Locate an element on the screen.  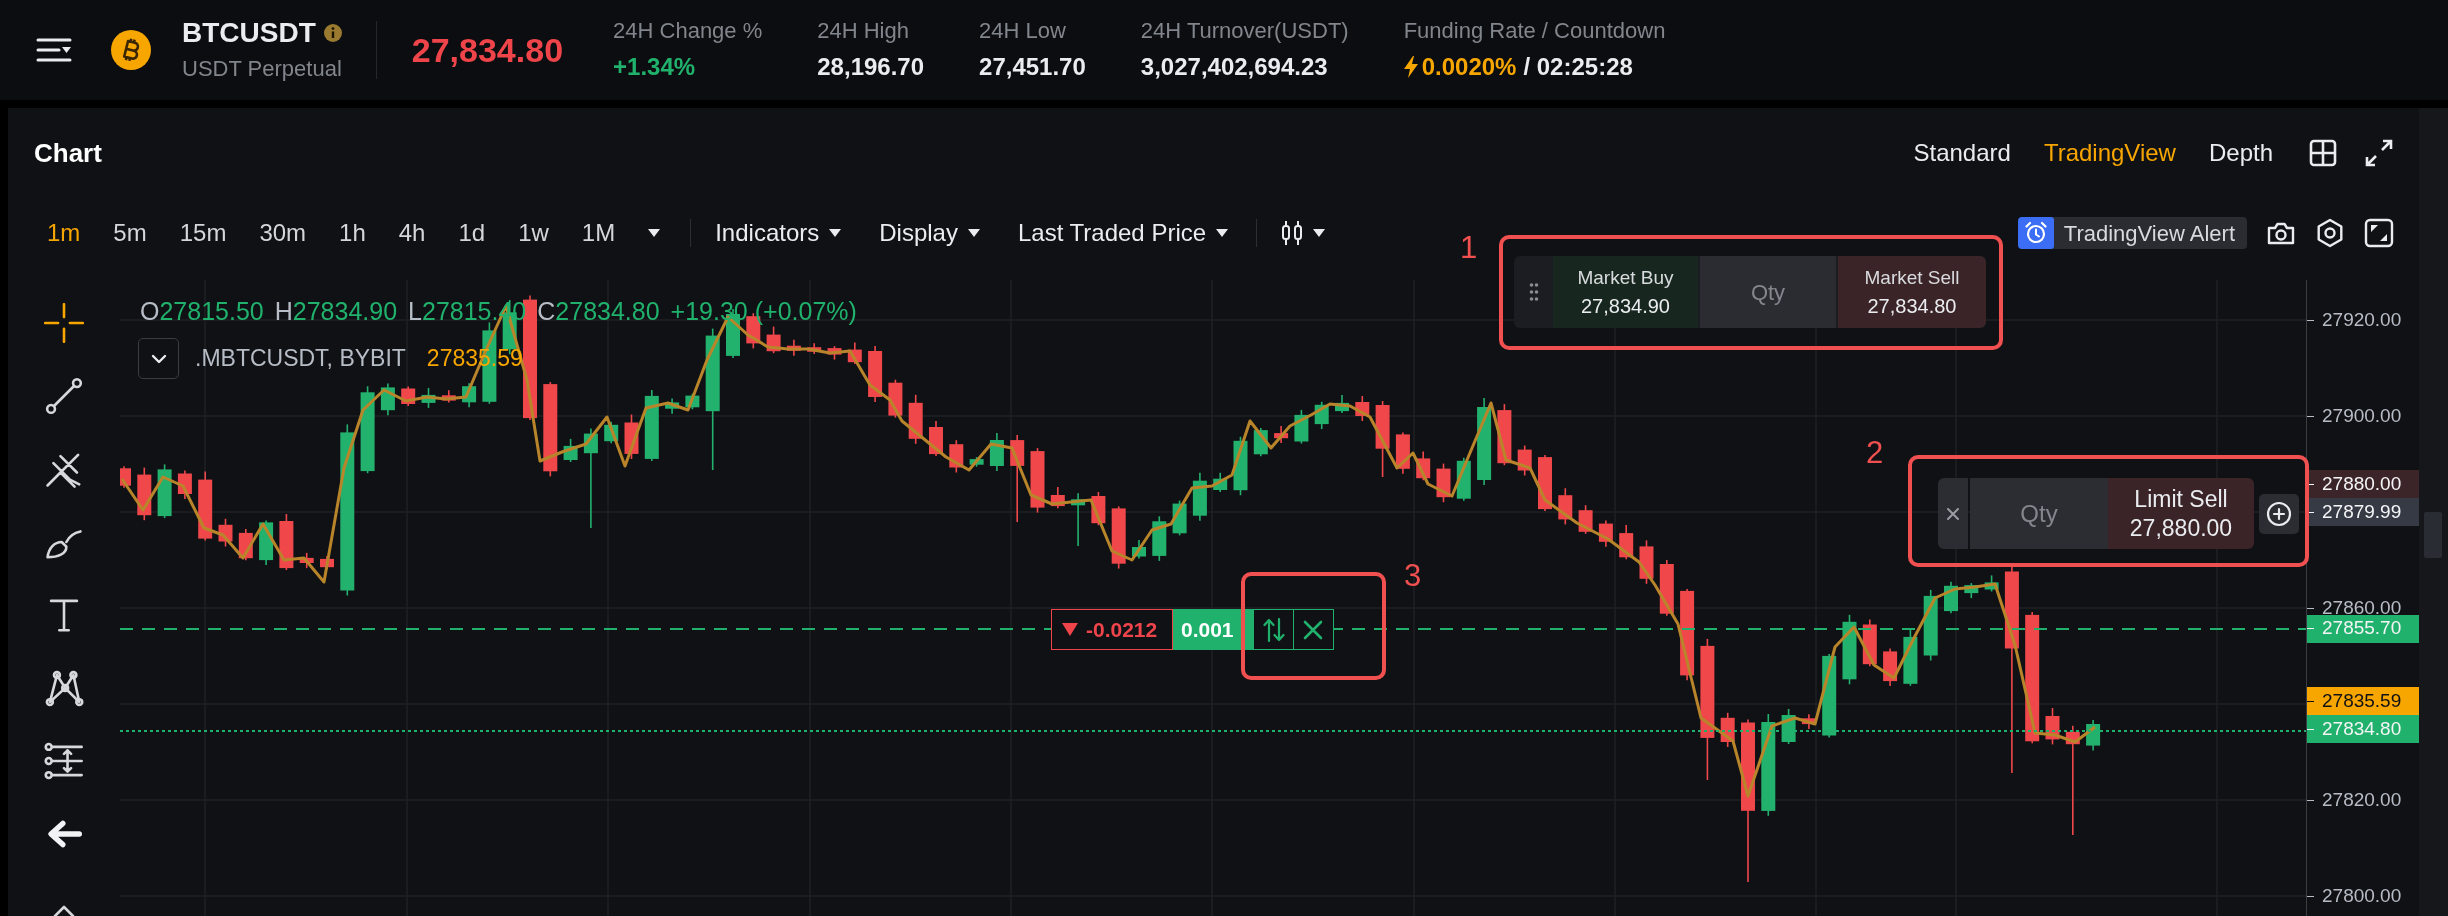
view-tab: Standard is located at coordinates (1962, 153).